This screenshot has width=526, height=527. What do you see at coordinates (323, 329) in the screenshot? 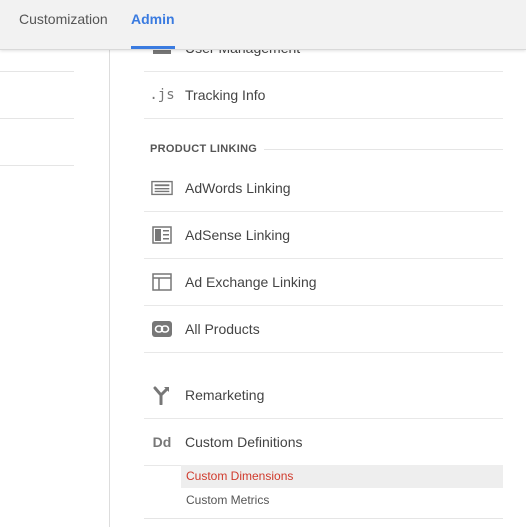
I see `menu-item-all-products: All Products` at bounding box center [323, 329].